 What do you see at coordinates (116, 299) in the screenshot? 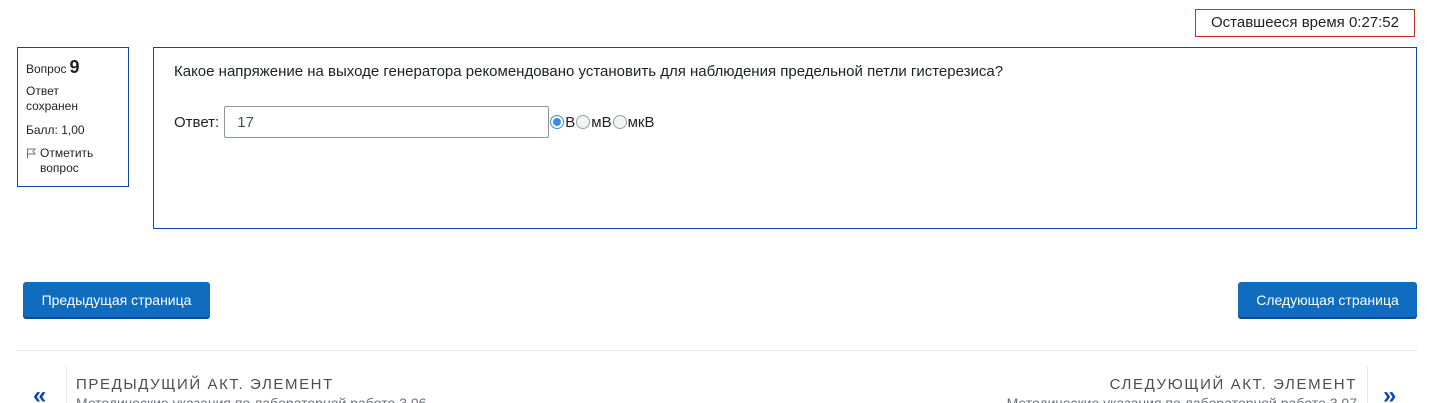
I see `previous-page-button: Предыдущая страница` at bounding box center [116, 299].